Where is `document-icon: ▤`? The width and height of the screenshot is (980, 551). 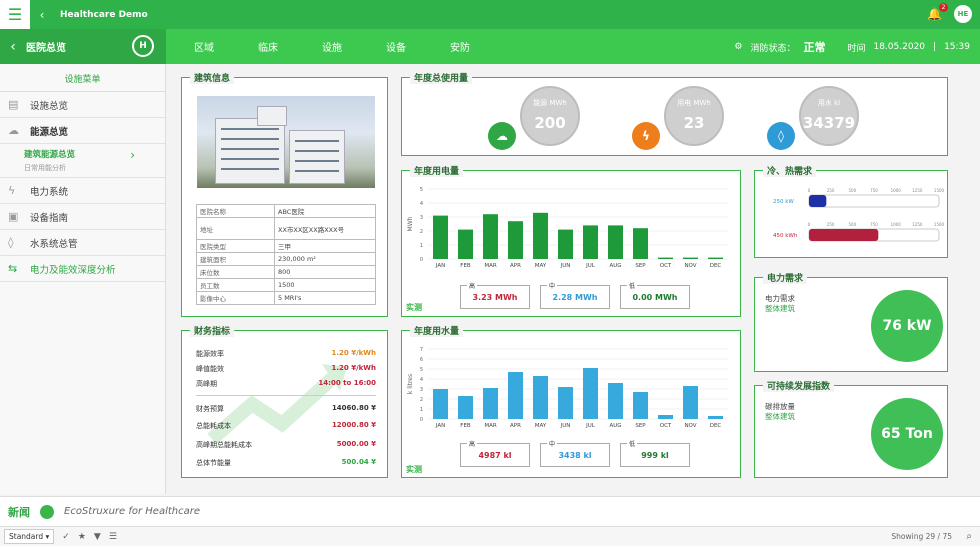
document-icon: ▤ is located at coordinates (13, 104).